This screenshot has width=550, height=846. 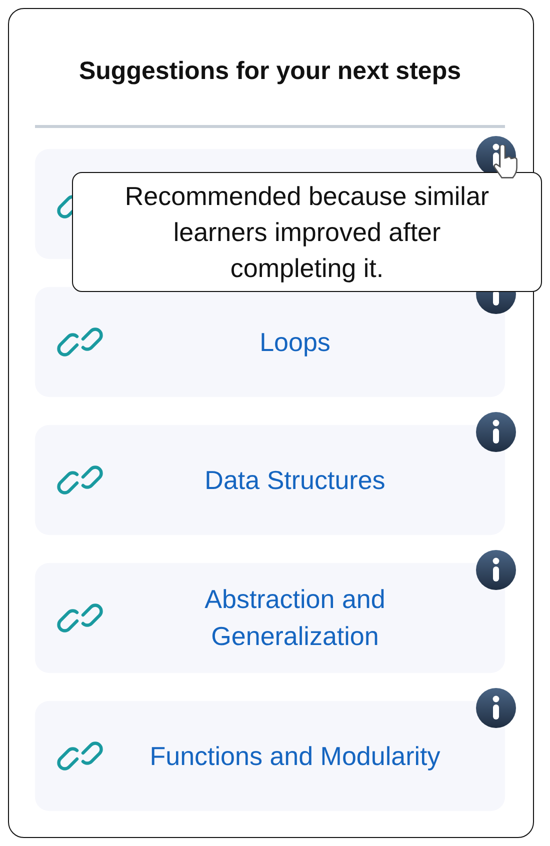 I want to click on suggestion-card: Functions and Modularity, so click(x=270, y=756).